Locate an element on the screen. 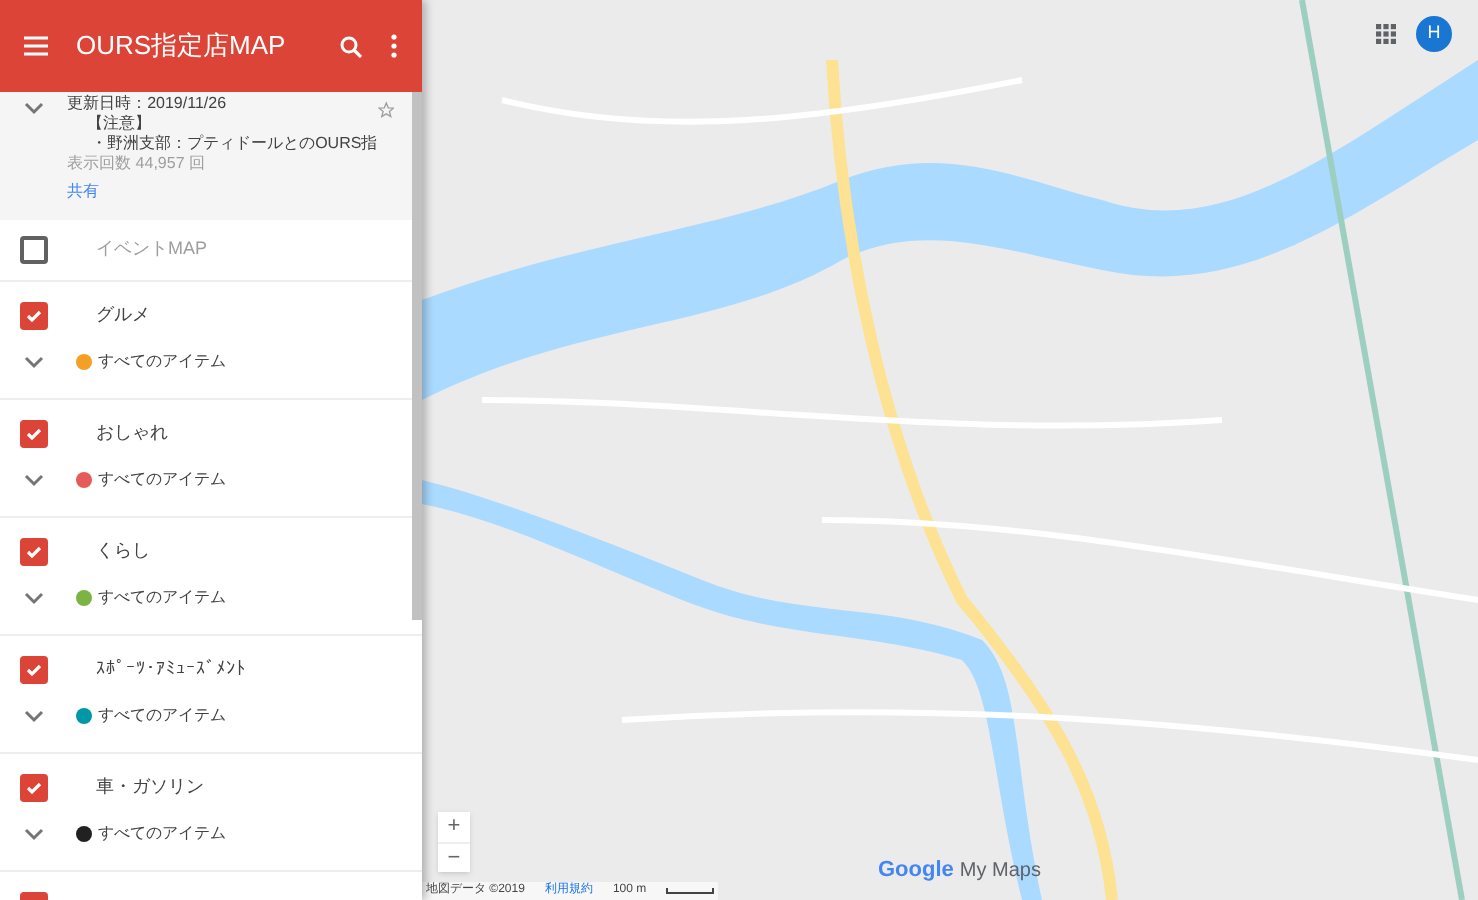 Image resolution: width=1478 pixels, height=900 pixels. layer-name: イベントMAP is located at coordinates (152, 249).